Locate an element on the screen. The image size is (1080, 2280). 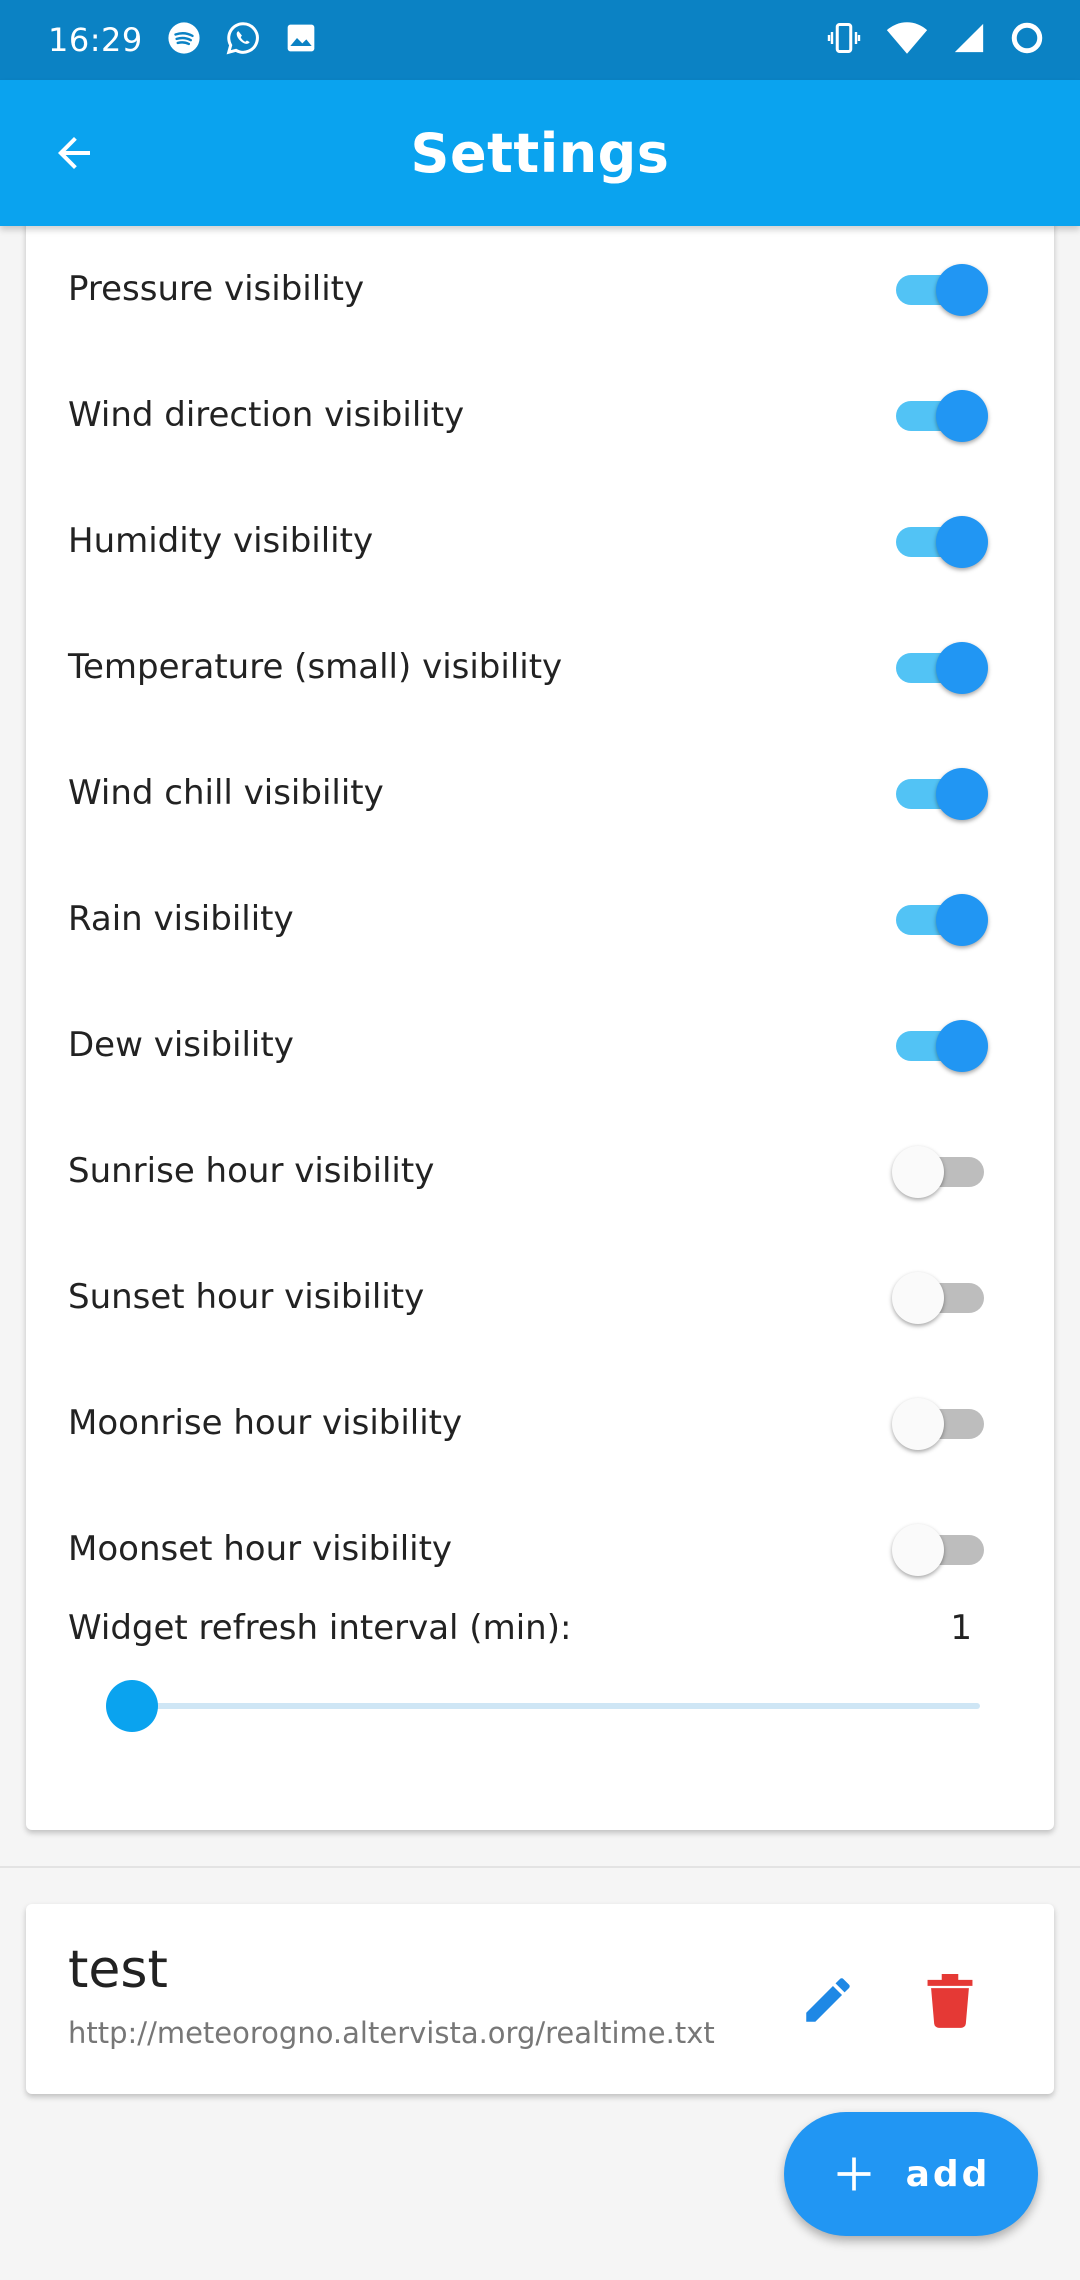
status-time: 16:29 is located at coordinates (95, 40).